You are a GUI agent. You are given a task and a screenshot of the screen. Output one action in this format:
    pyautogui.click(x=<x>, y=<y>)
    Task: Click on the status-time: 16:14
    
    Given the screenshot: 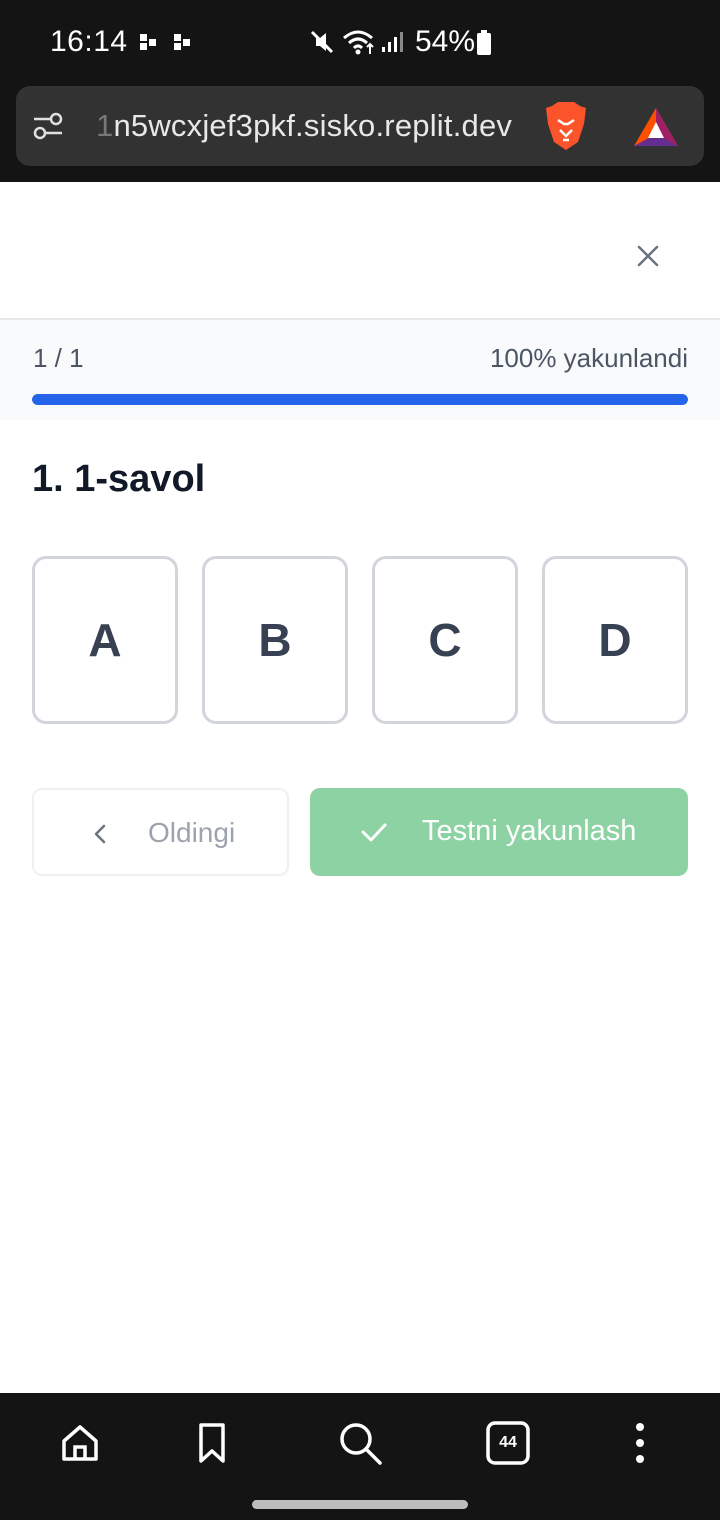 What is the action you would take?
    pyautogui.click(x=89, y=41)
    